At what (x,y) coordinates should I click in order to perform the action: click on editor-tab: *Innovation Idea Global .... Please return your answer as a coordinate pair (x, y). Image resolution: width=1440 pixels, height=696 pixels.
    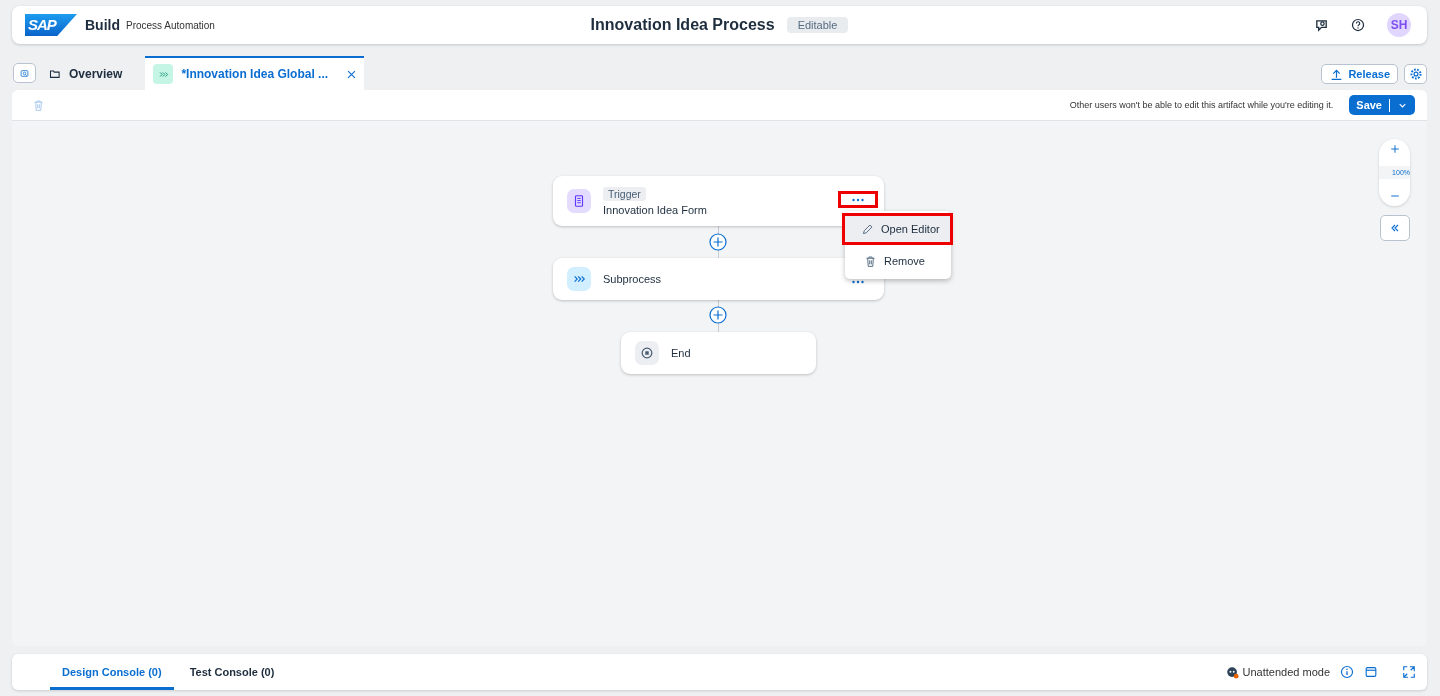
    Looking at the image, I should click on (255, 73).